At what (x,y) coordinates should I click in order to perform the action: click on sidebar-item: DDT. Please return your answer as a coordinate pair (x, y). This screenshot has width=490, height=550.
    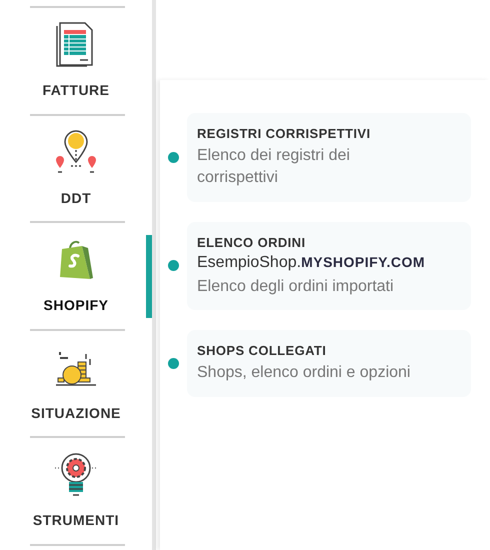
    Looking at the image, I should click on (76, 167).